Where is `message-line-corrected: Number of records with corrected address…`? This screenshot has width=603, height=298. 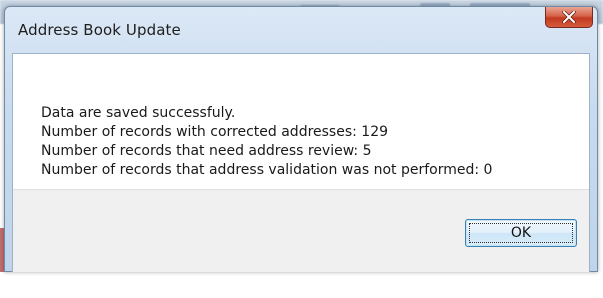
message-line-corrected: Number of records with corrected address… is located at coordinates (215, 132).